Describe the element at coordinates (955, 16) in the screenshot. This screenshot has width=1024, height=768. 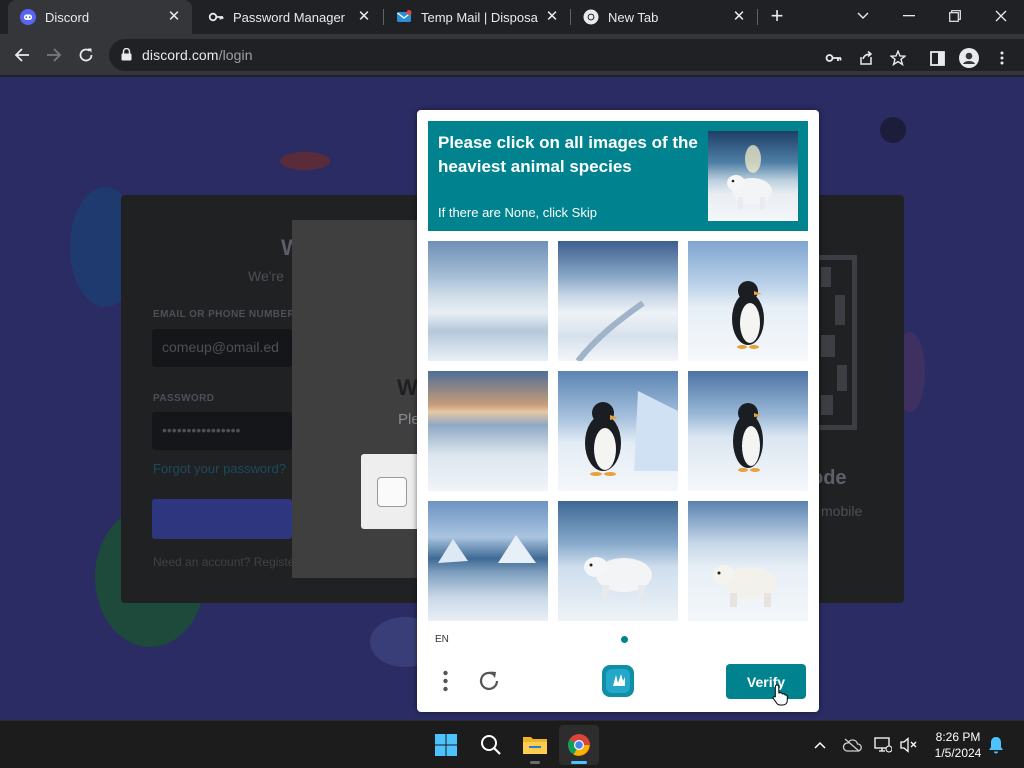
I see `restore-icon` at that location.